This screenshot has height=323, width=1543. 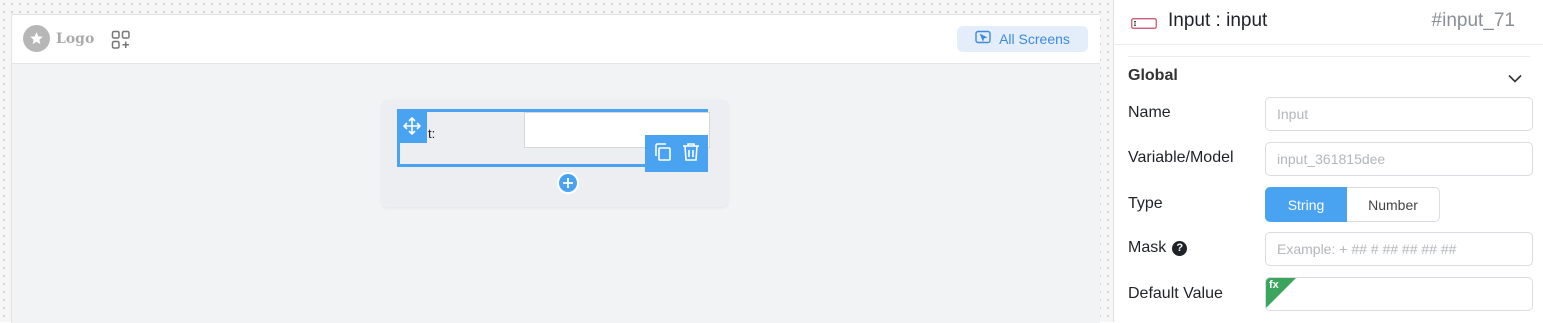 I want to click on move-icon, so click(x=412, y=126).